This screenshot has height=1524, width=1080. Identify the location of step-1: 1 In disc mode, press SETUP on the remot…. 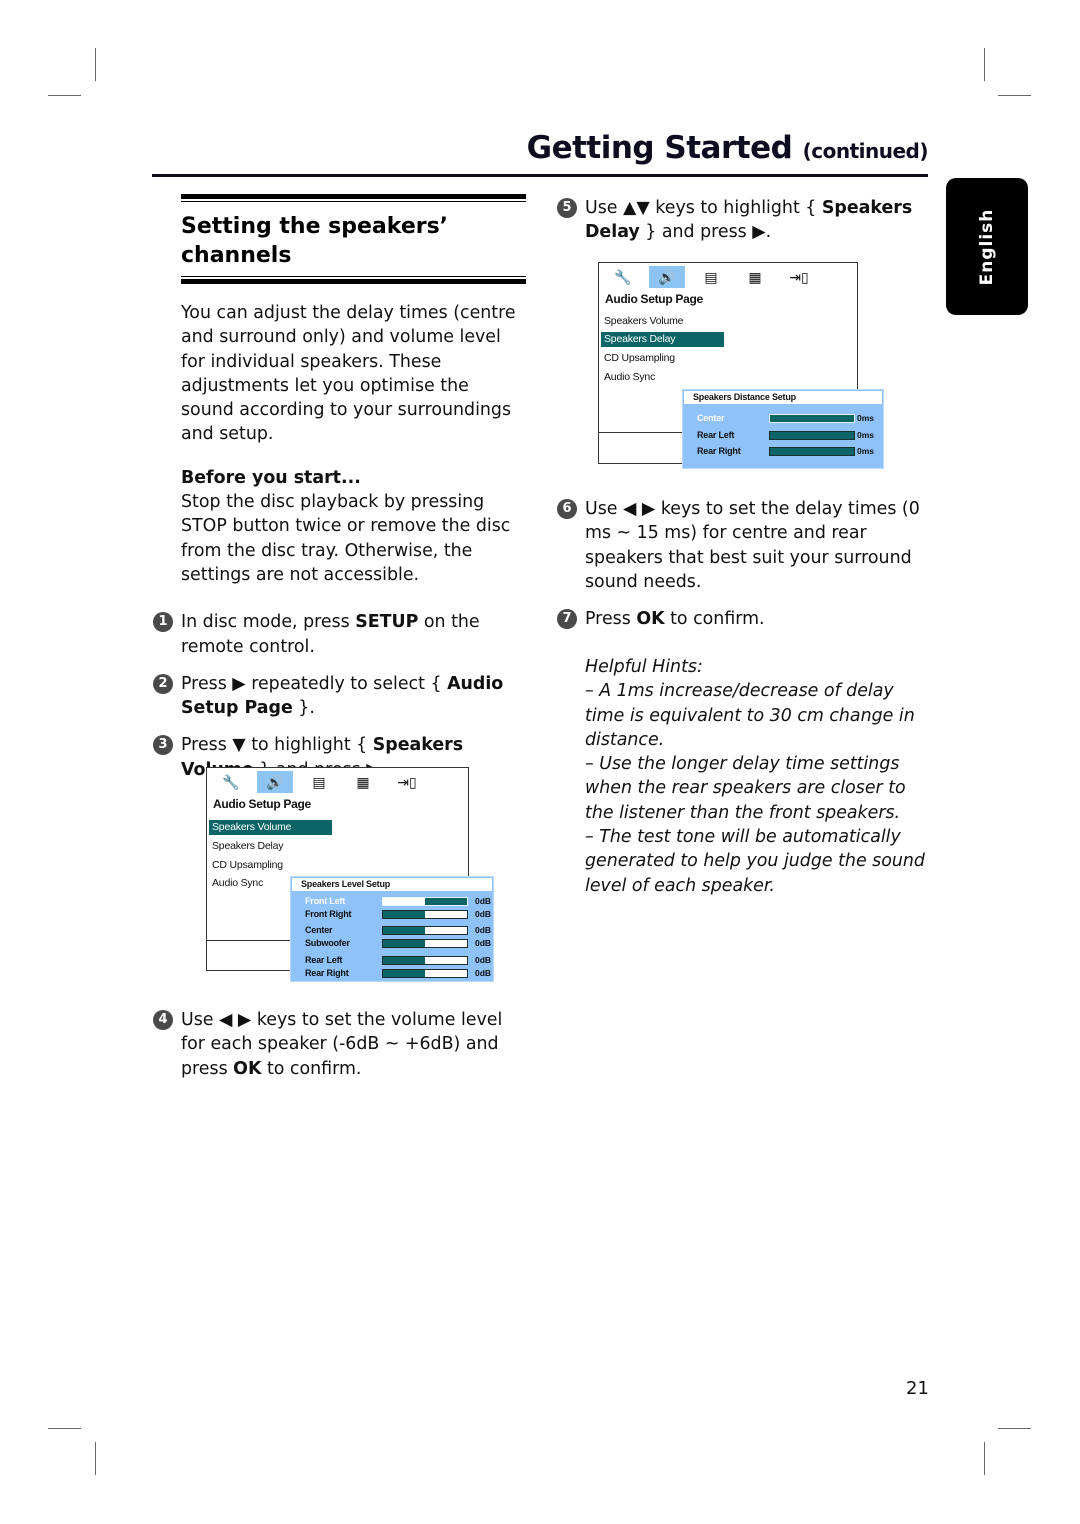
(339, 634).